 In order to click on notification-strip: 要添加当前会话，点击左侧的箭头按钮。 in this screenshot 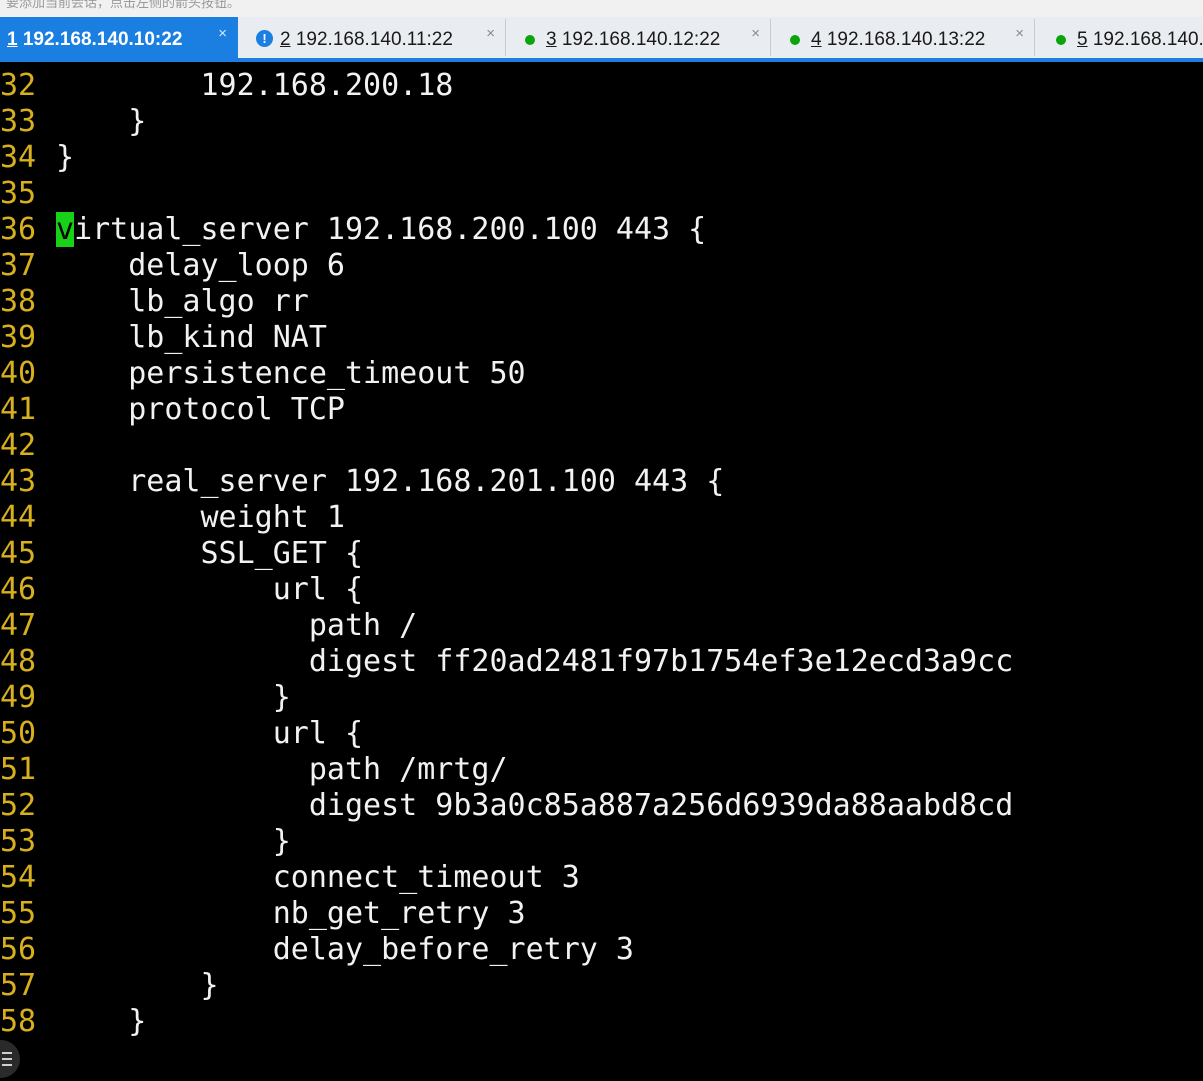, I will do `click(601, 8)`.